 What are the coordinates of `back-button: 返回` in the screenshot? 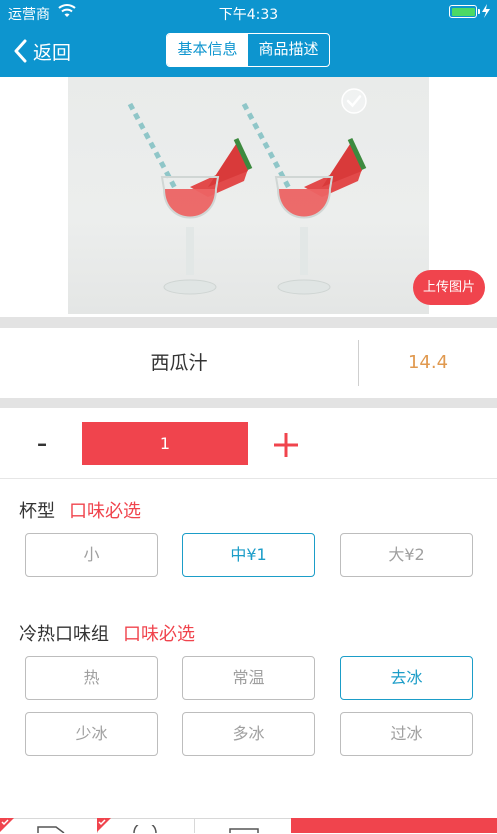 It's located at (42, 51).